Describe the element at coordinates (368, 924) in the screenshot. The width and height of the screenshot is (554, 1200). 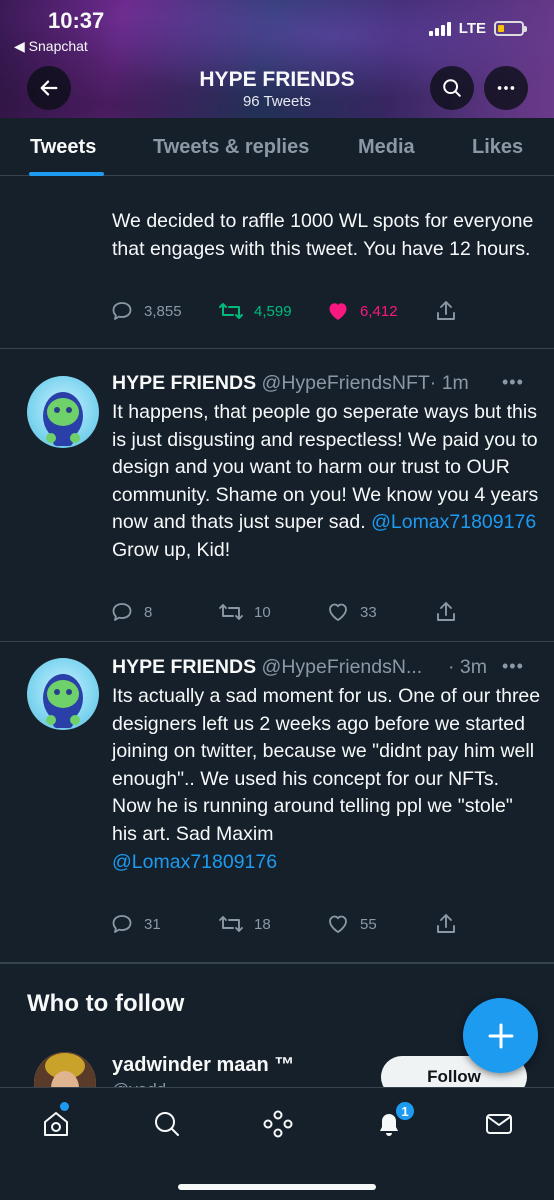
I see `like-count: 55` at that location.